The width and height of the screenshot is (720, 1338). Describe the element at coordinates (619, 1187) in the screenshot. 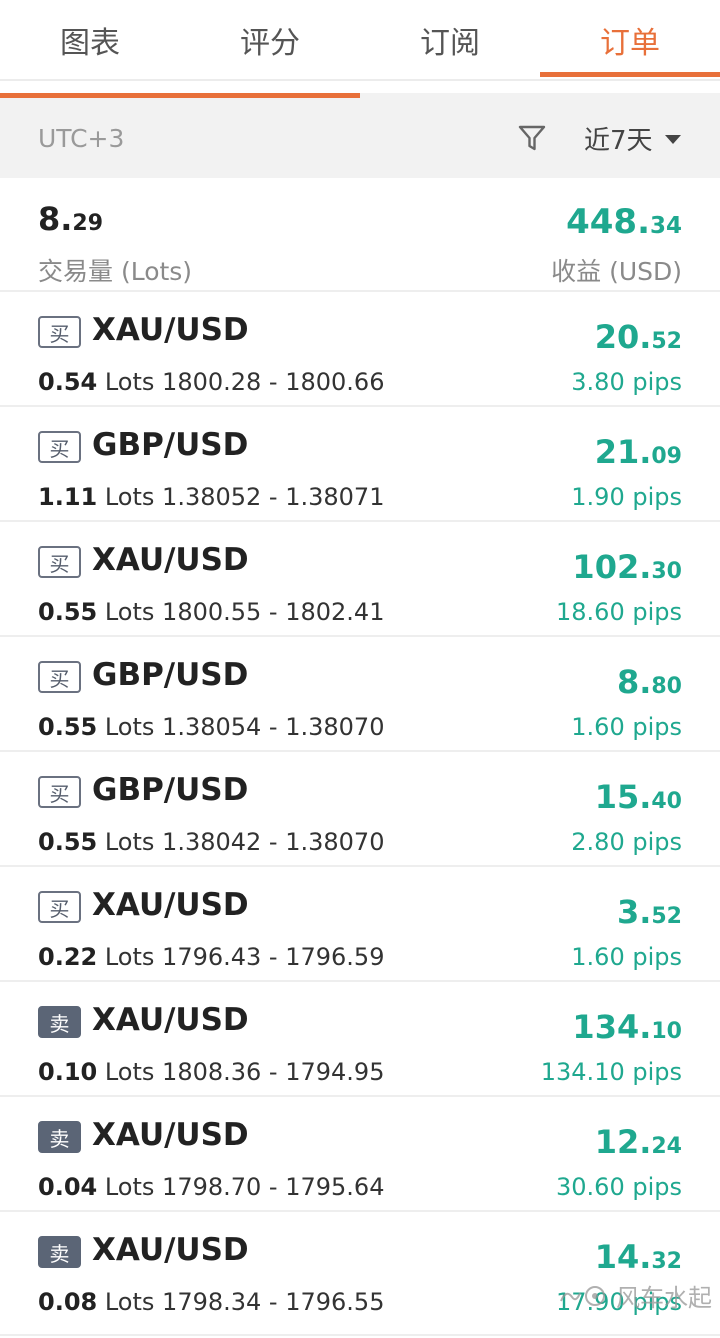

I see `order-pips: 30.60 pips` at that location.